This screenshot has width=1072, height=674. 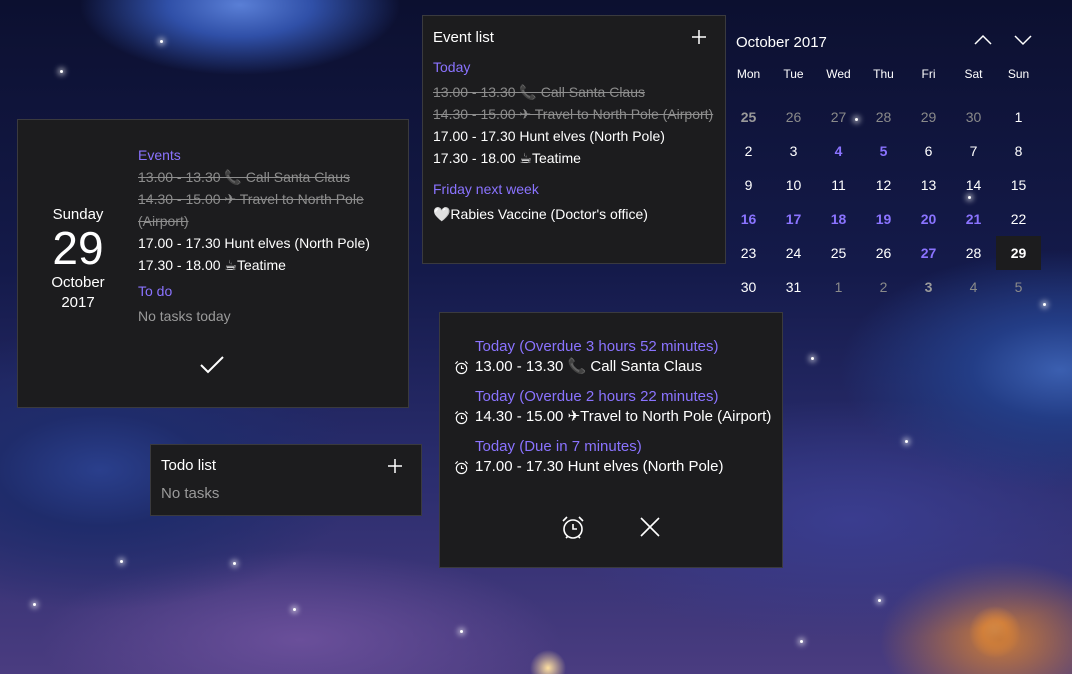 What do you see at coordinates (1023, 40) in the screenshot?
I see `chevron-down-icon` at bounding box center [1023, 40].